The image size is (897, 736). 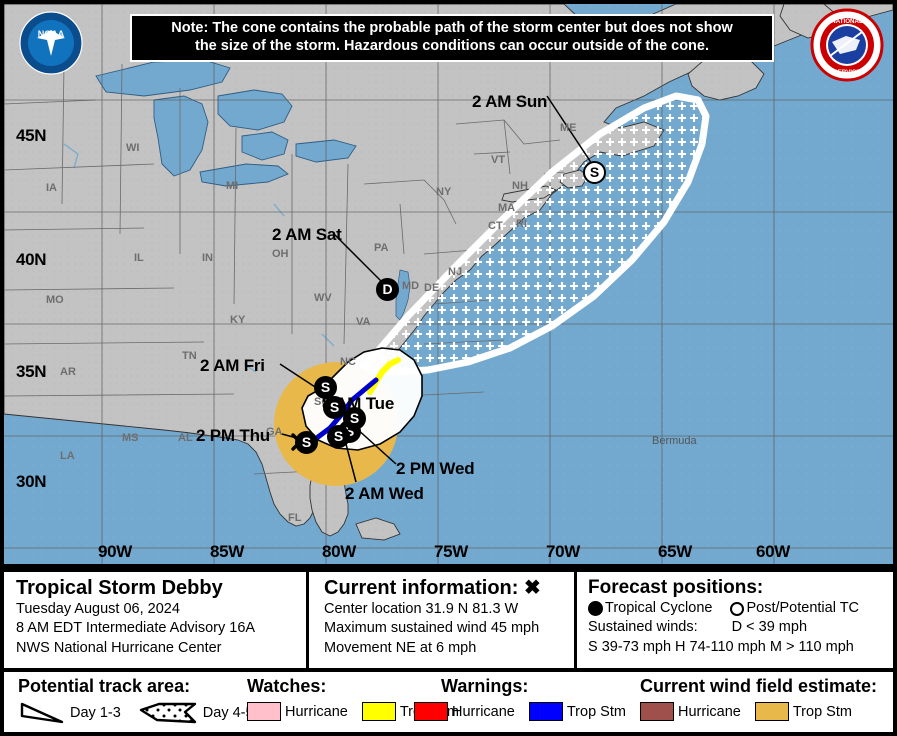 What do you see at coordinates (847, 21) in the screenshot?
I see `svg-text: NATIONAL` at bounding box center [847, 21].